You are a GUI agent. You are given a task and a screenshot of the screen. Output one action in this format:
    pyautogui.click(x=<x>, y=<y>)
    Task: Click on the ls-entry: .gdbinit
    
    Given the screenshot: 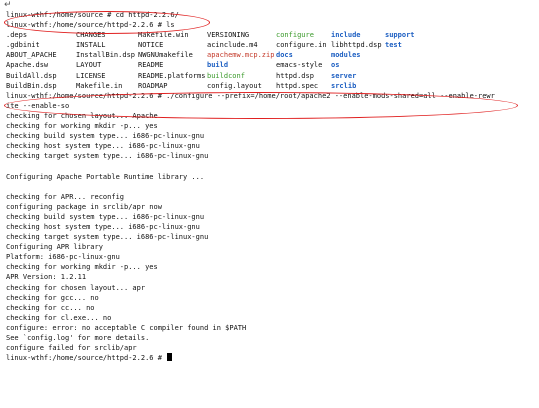 What is the action you would take?
    pyautogui.click(x=23, y=45)
    